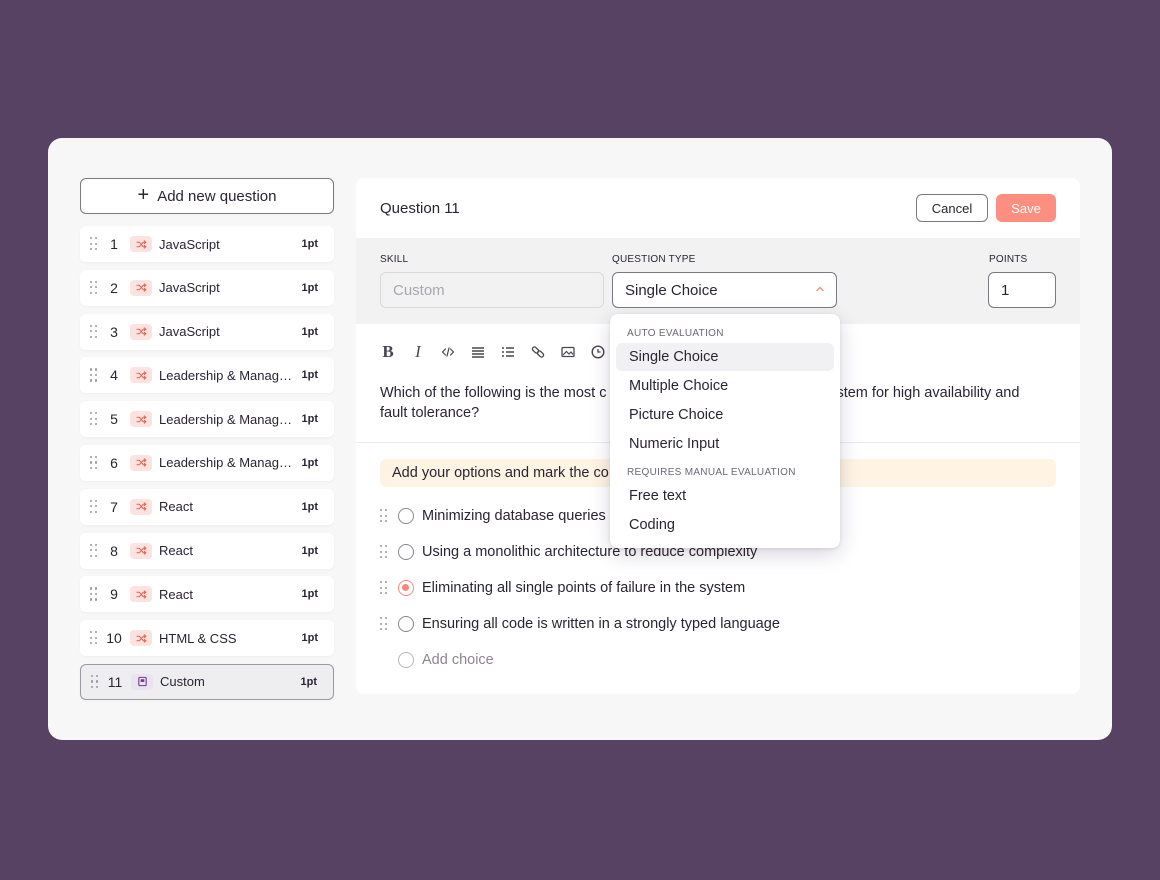  Describe the element at coordinates (514, 516) in the screenshot. I see `choice-label: Minimizing database queries` at that location.